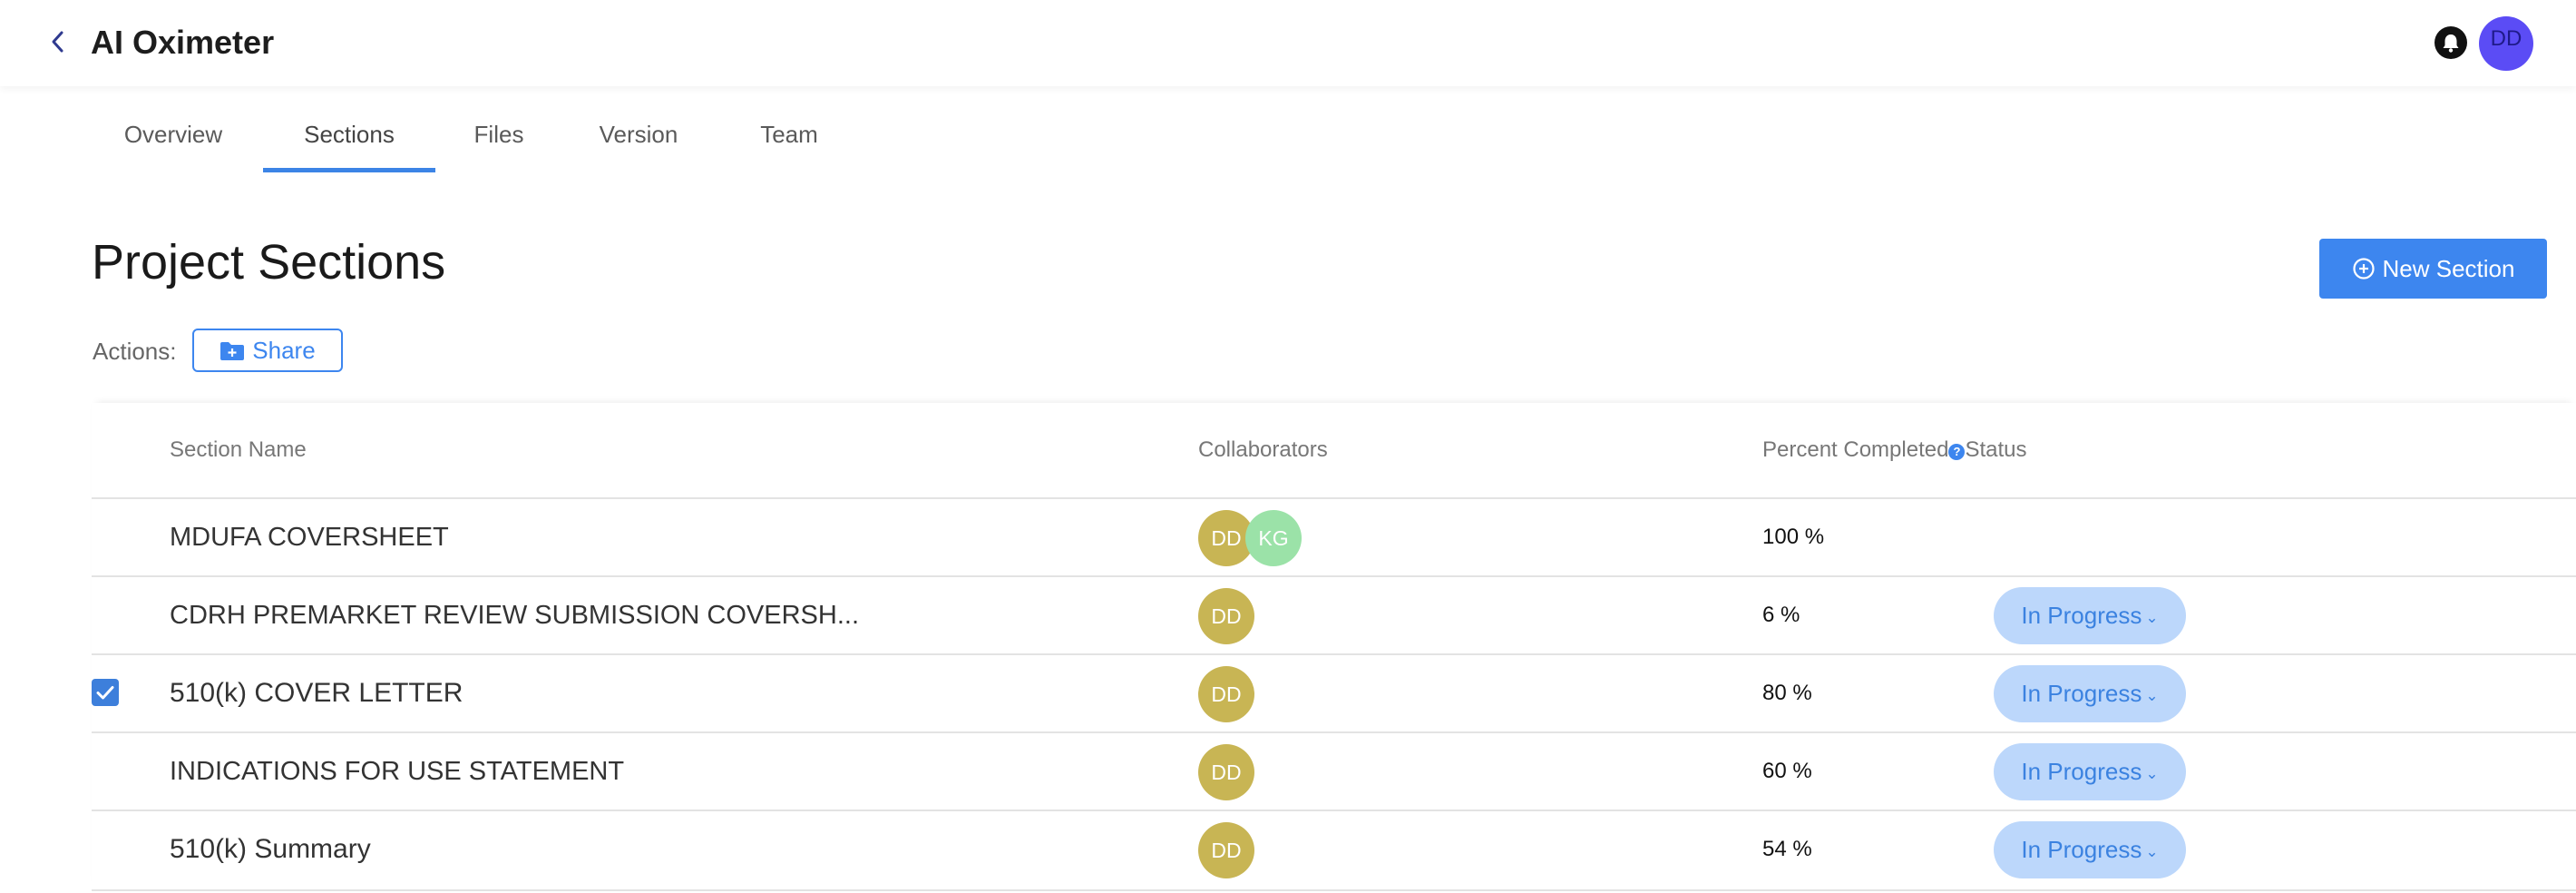  What do you see at coordinates (309, 537) in the screenshot?
I see `section-name: MDUFA COVERSHEET` at bounding box center [309, 537].